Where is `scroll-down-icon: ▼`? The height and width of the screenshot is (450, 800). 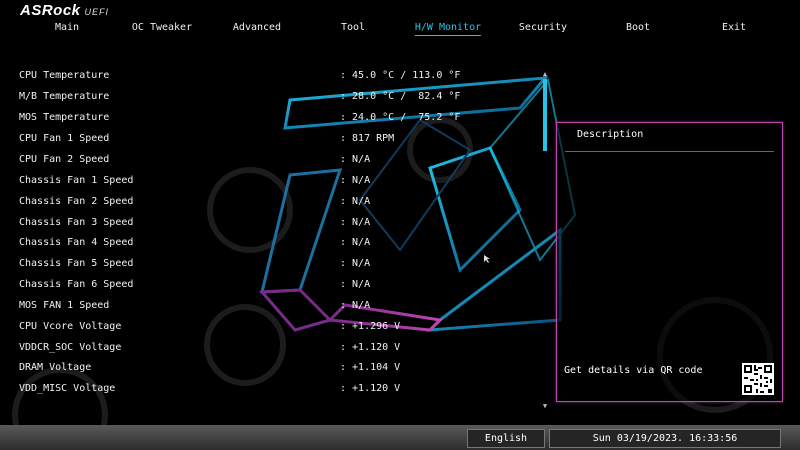 scroll-down-icon: ▼ is located at coordinates (545, 406).